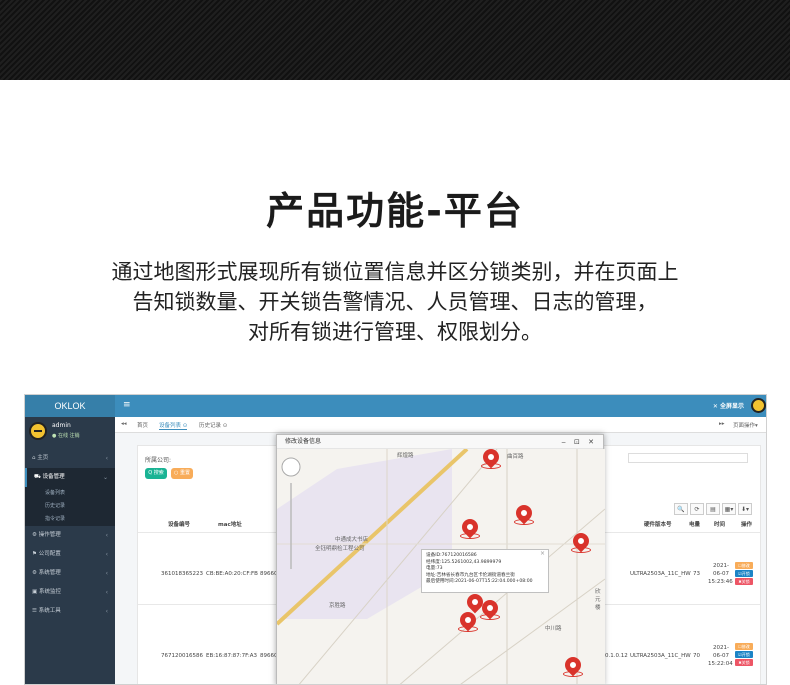 The image size is (790, 685). What do you see at coordinates (337, 606) in the screenshot?
I see `map-label: 京胜路` at bounding box center [337, 606].